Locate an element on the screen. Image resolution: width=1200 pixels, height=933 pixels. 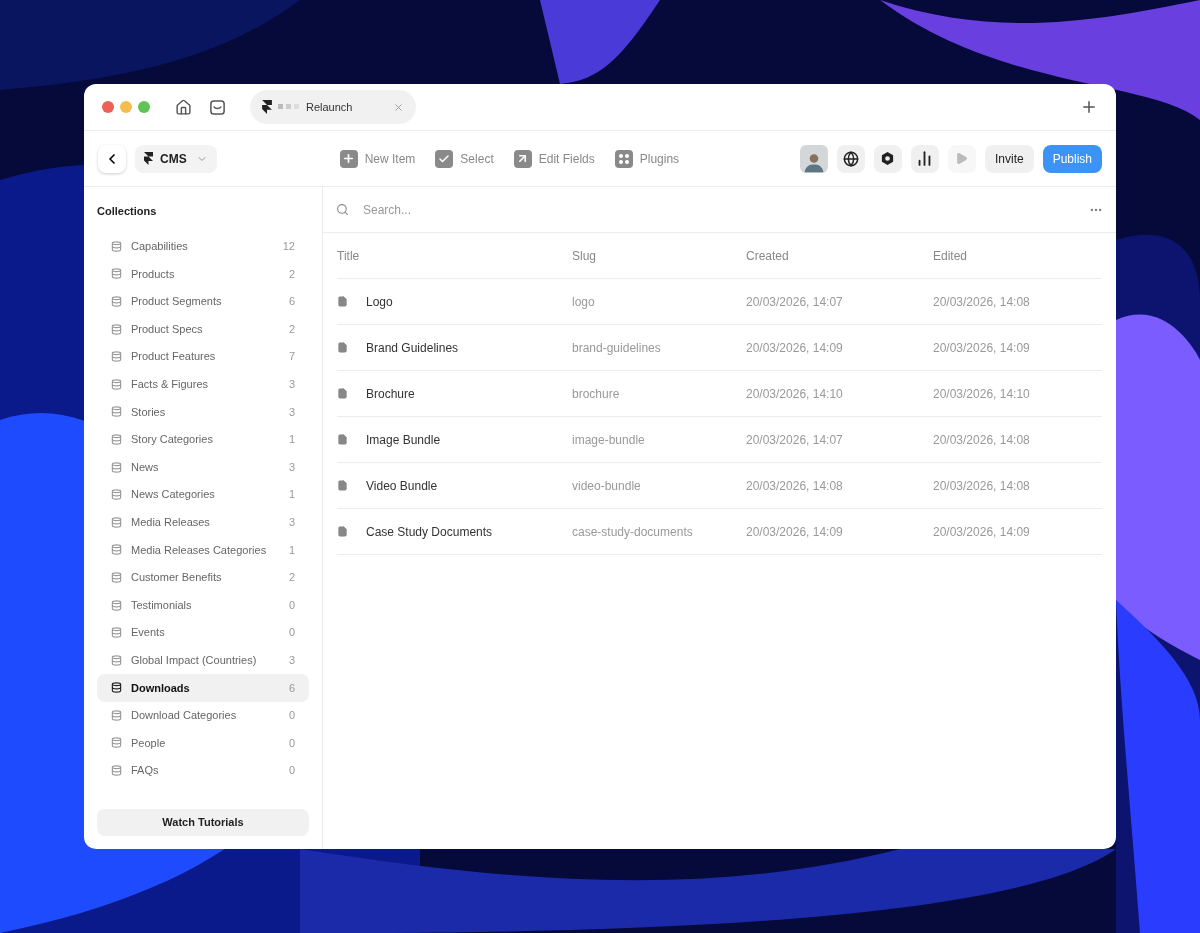
sidebar-title: Collections is located at coordinates (127, 211).